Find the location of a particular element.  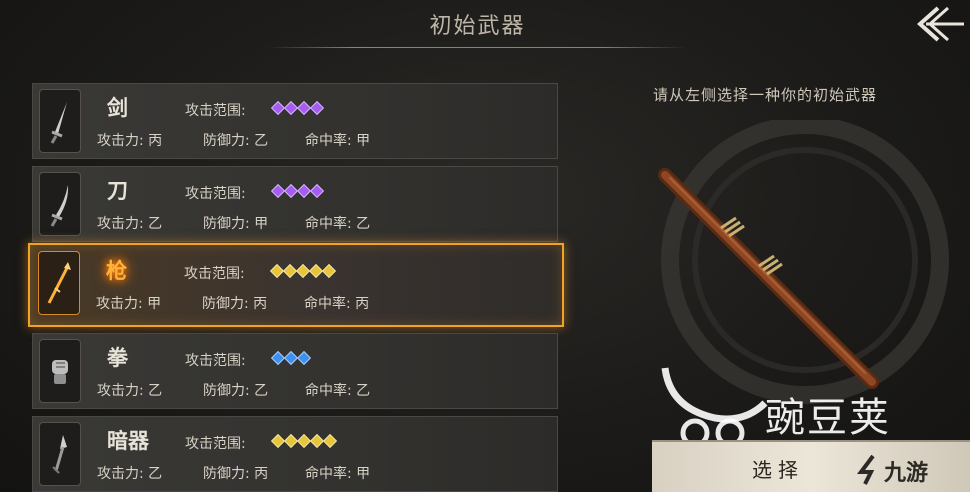

sword-icon is located at coordinates (58, 123).